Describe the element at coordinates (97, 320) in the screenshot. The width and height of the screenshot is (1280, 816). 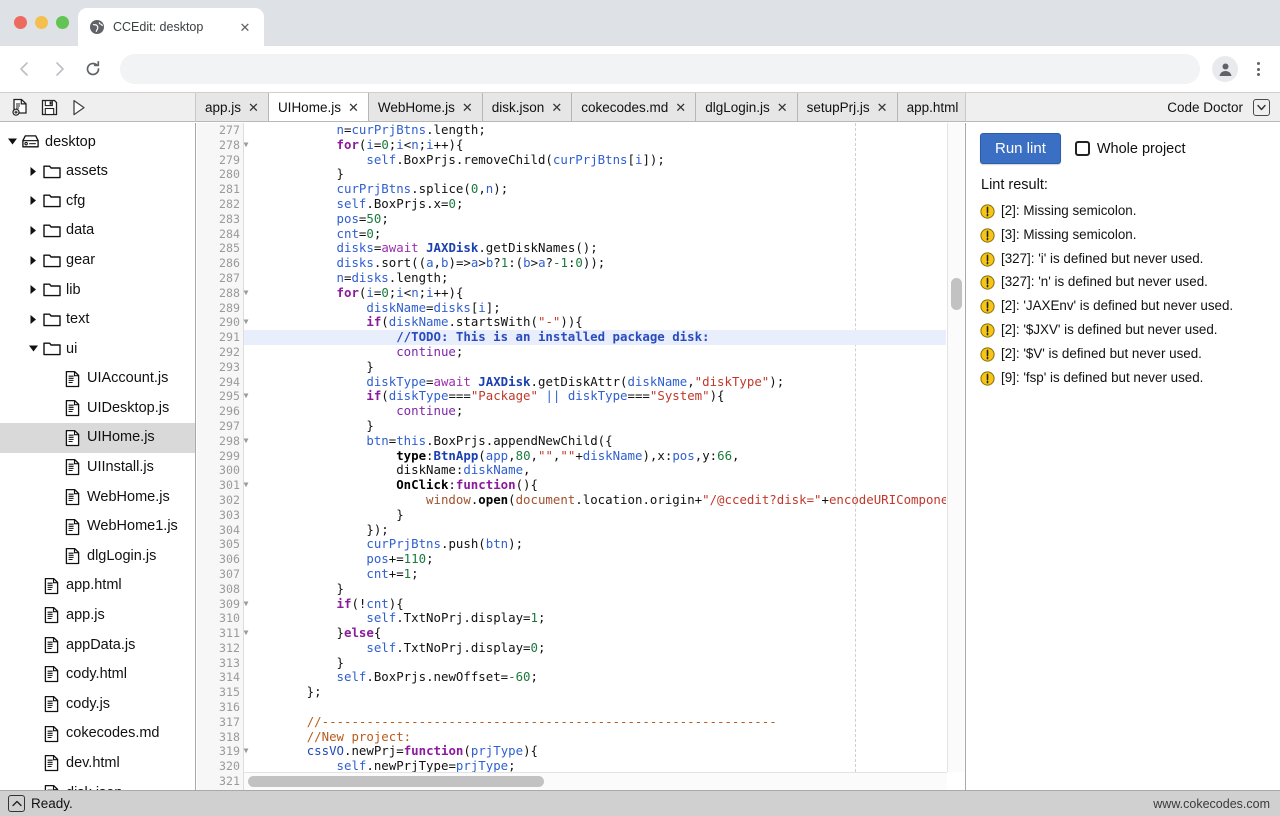
I see `explorer-item-text: text` at that location.